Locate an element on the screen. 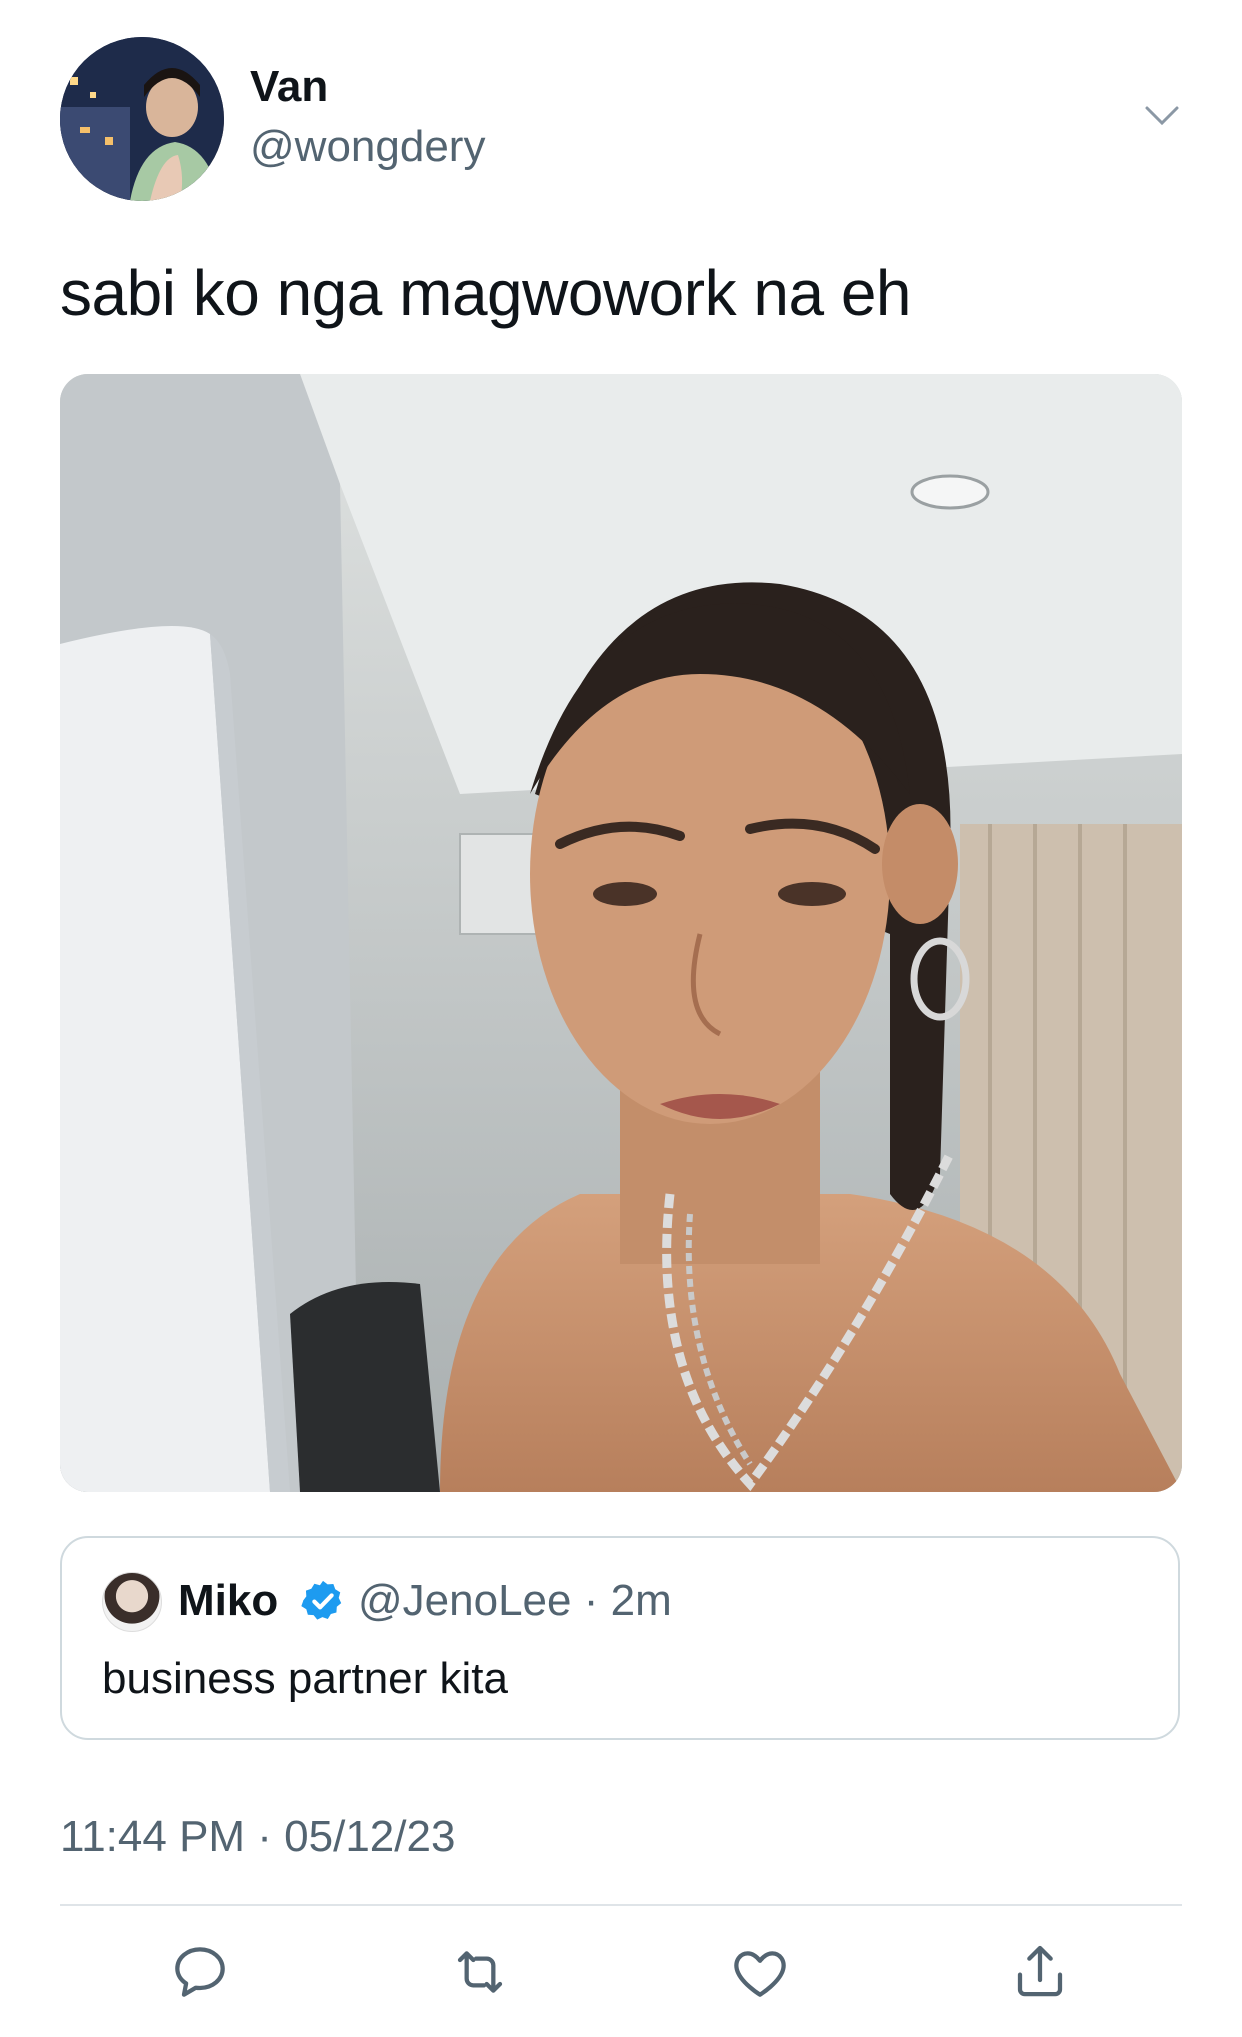  retweet-icon is located at coordinates (480, 1972).